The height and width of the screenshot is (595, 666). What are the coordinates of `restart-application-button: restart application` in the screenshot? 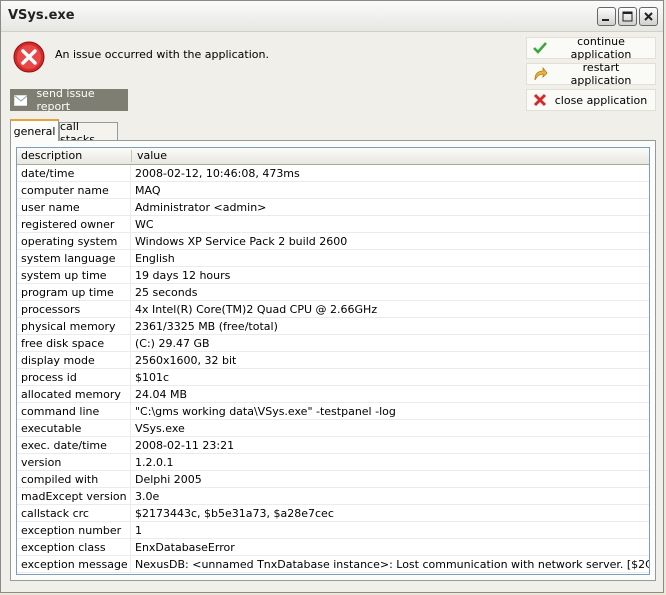 It's located at (591, 74).